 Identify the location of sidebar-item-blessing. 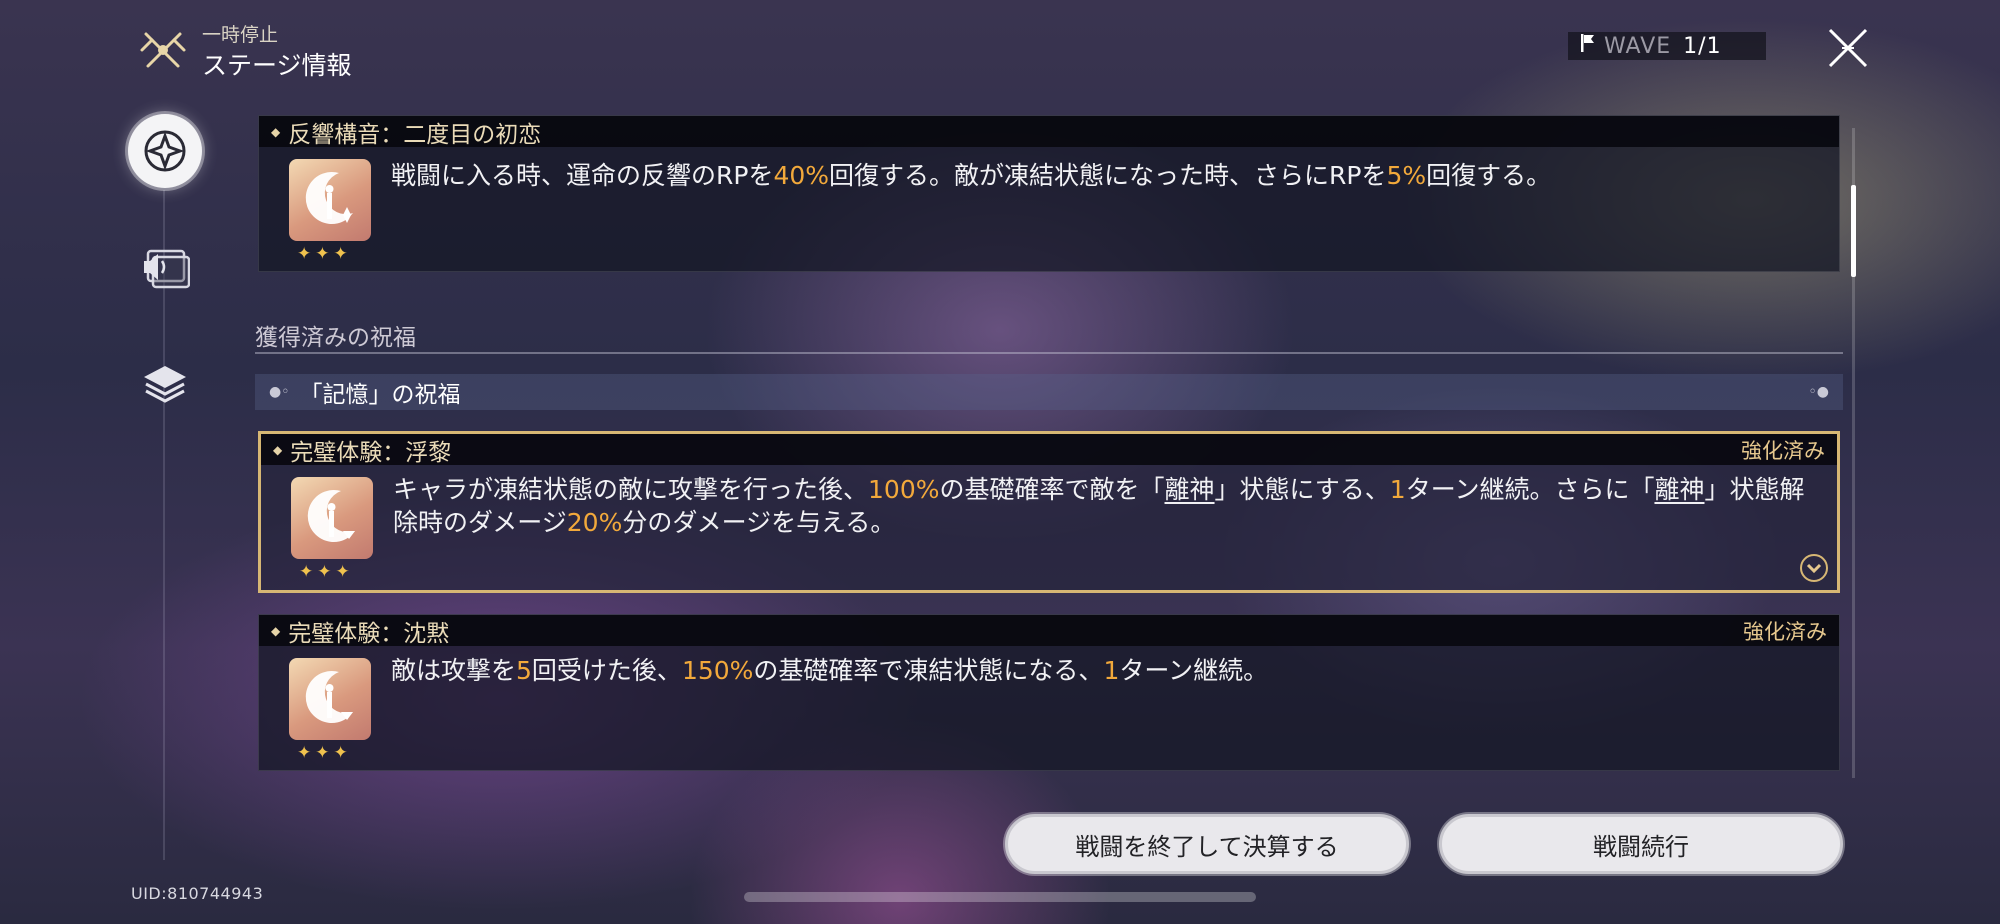
(165, 151).